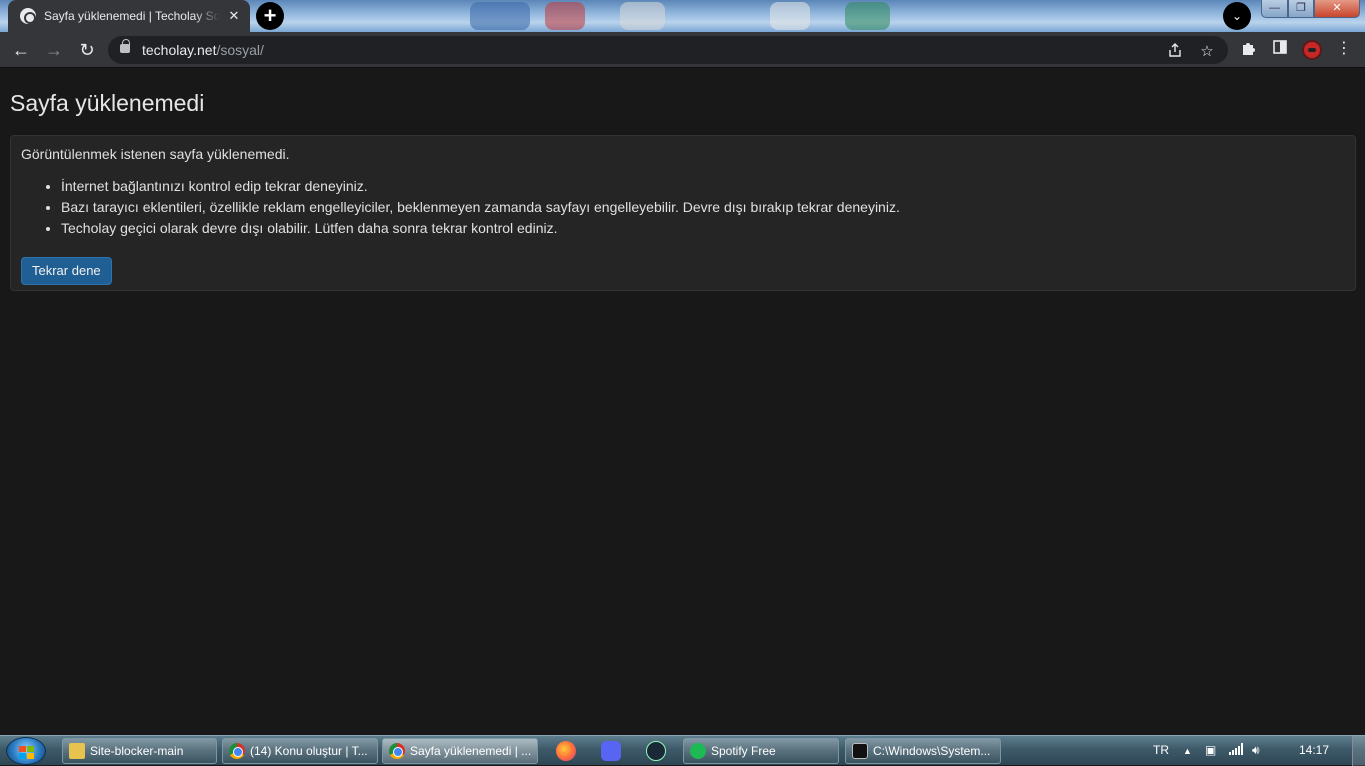 The width and height of the screenshot is (1365, 766). I want to click on windows-logo-icon, so click(27, 752).